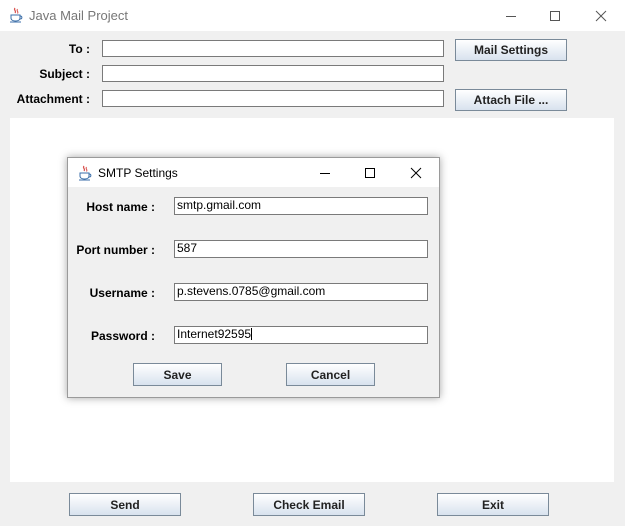  I want to click on send-button: Send, so click(125, 504).